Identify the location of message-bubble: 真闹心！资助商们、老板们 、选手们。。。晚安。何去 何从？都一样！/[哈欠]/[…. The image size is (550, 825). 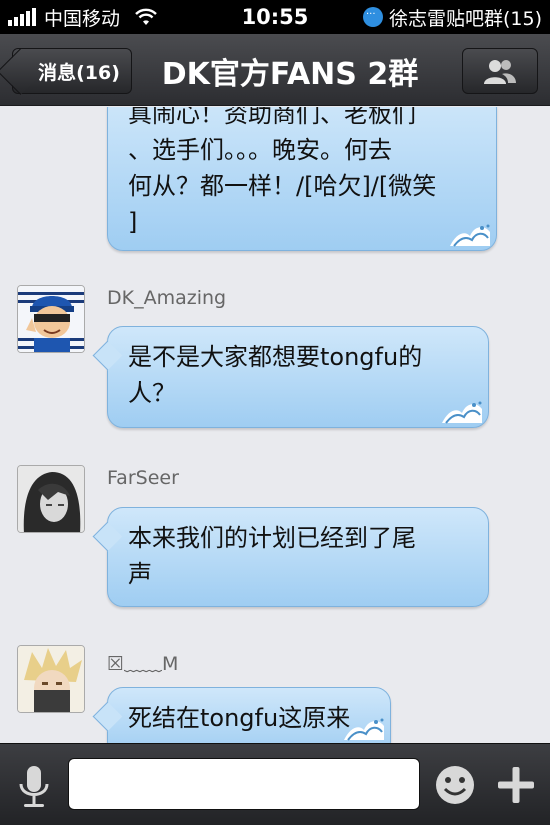
(302, 179).